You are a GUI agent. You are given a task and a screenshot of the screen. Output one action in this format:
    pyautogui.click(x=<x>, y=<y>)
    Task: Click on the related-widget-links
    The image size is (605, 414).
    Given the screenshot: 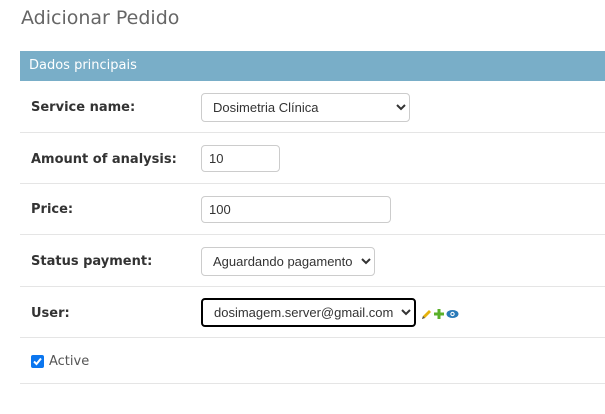 What is the action you would take?
    pyautogui.click(x=439, y=313)
    